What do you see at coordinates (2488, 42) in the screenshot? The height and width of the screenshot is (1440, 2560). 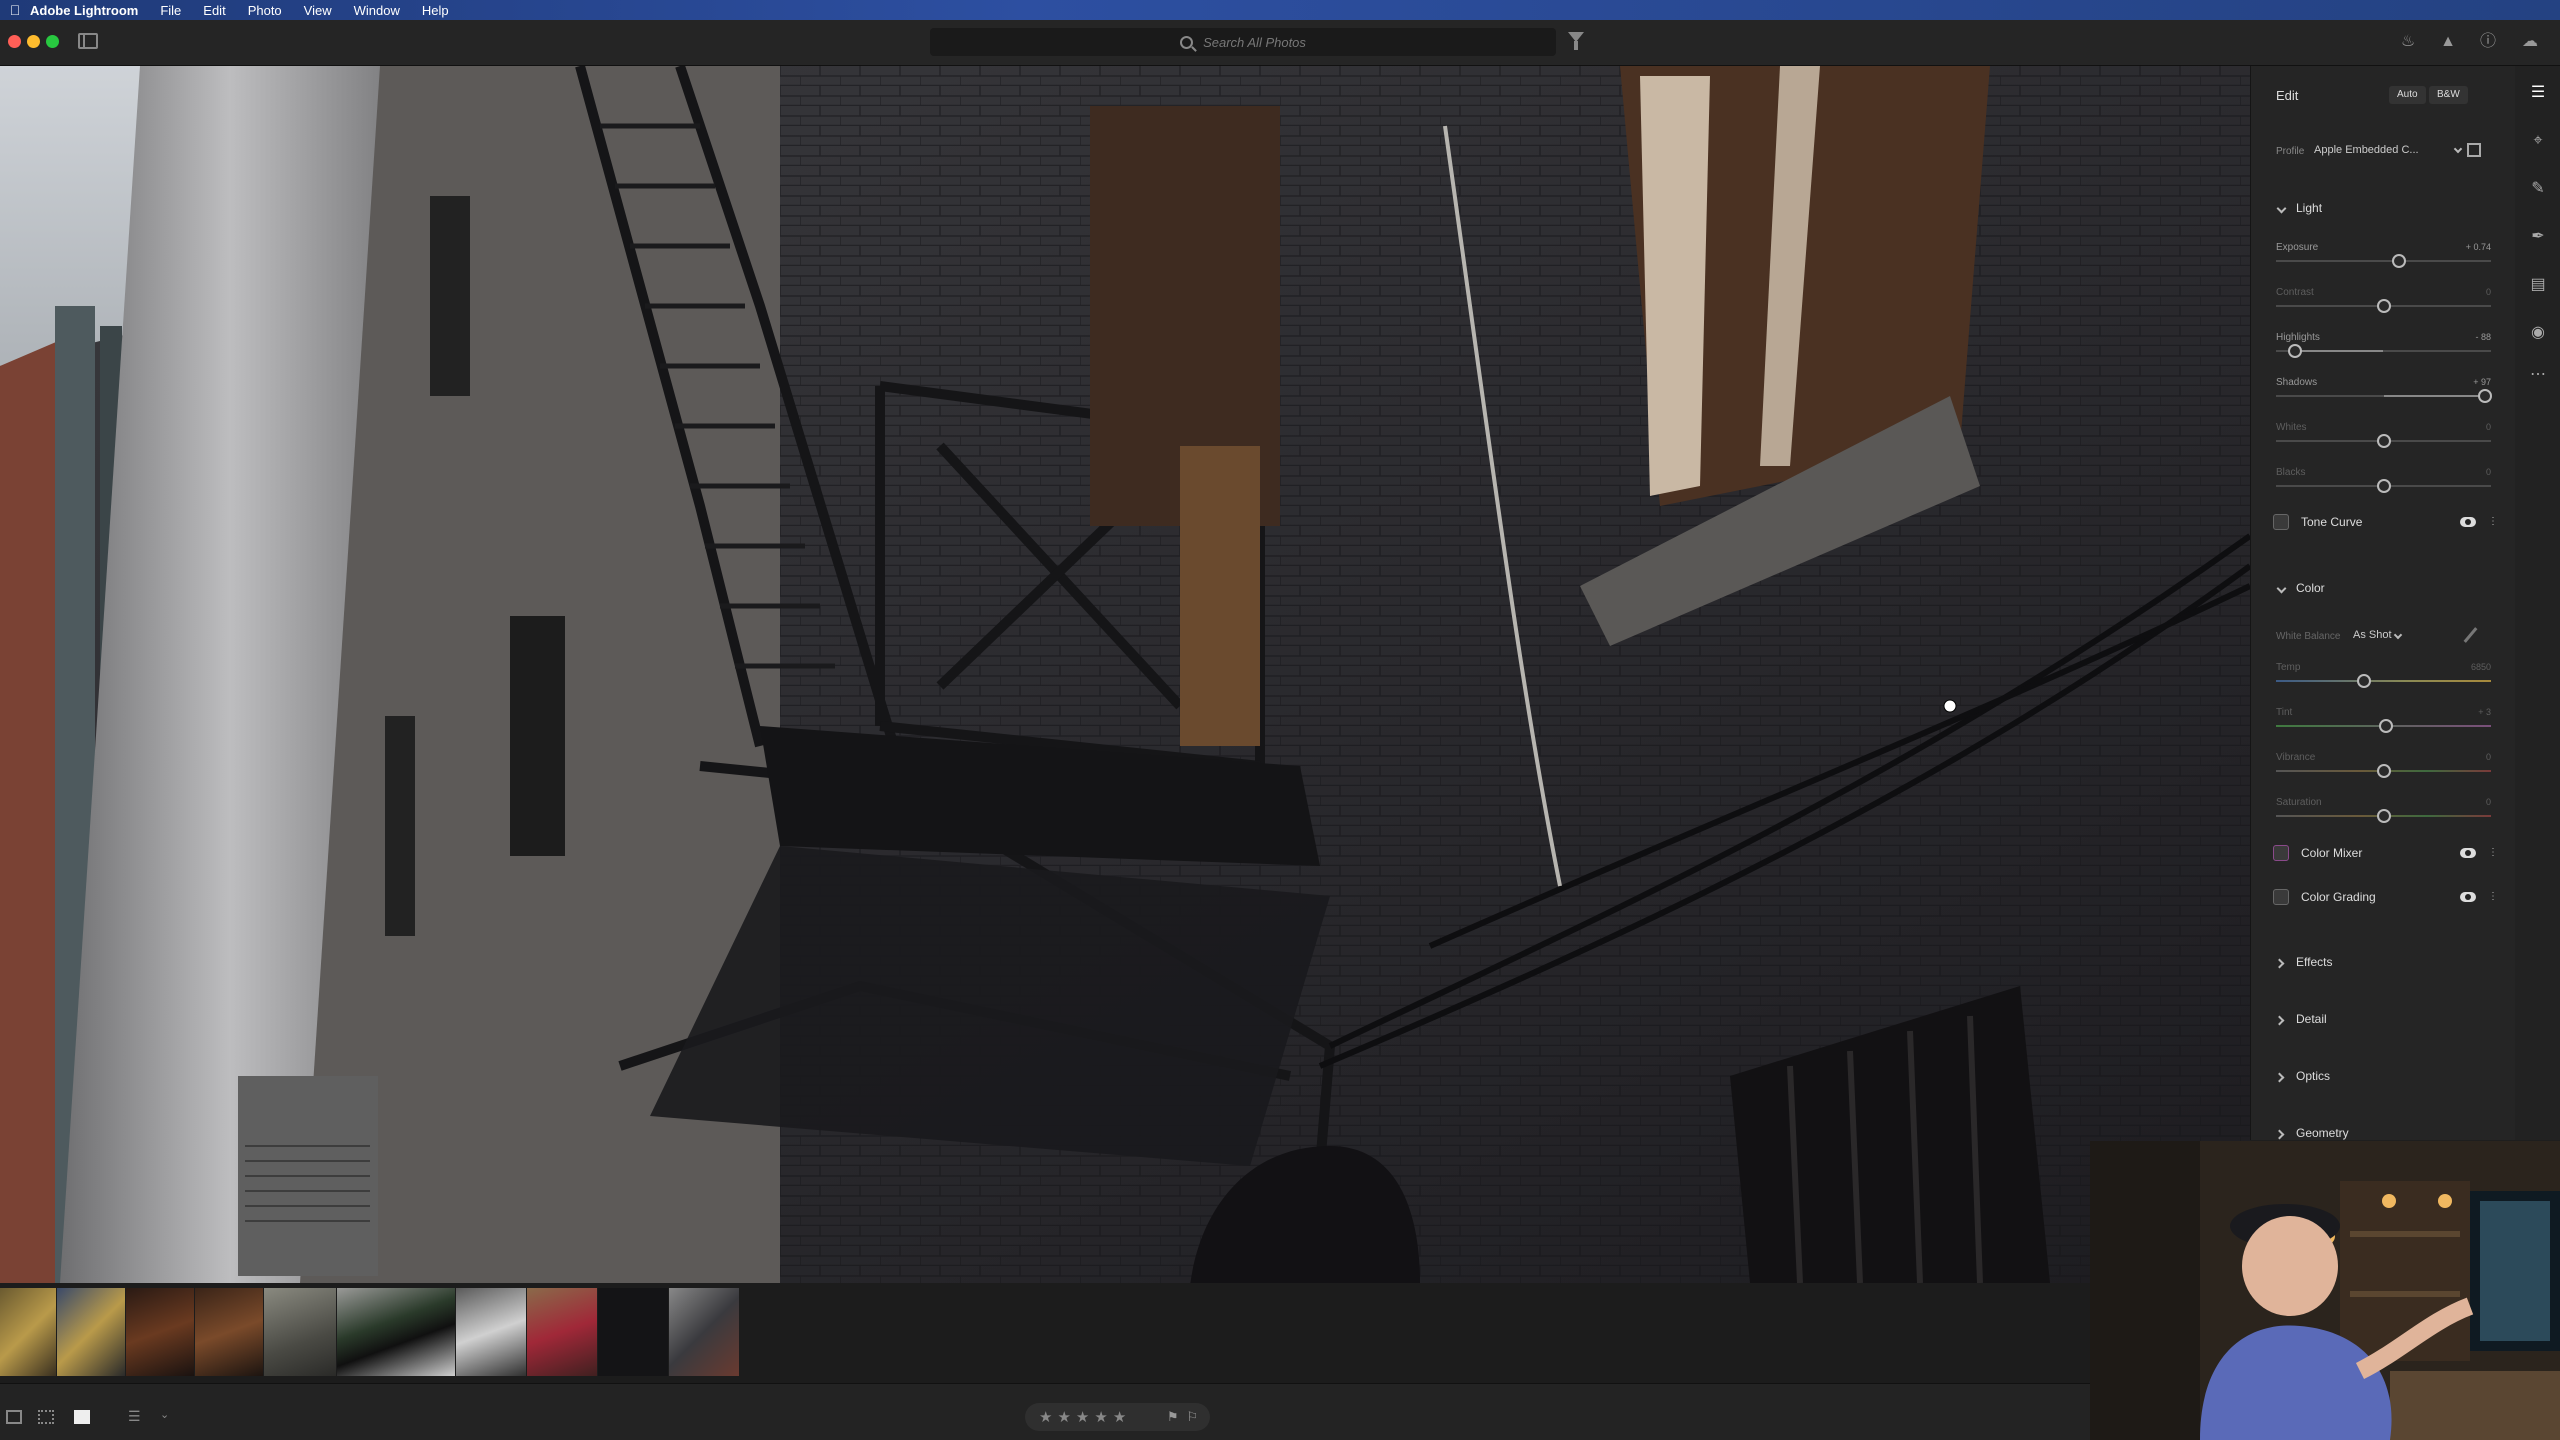 I see `help-icon: ⓘ` at bounding box center [2488, 42].